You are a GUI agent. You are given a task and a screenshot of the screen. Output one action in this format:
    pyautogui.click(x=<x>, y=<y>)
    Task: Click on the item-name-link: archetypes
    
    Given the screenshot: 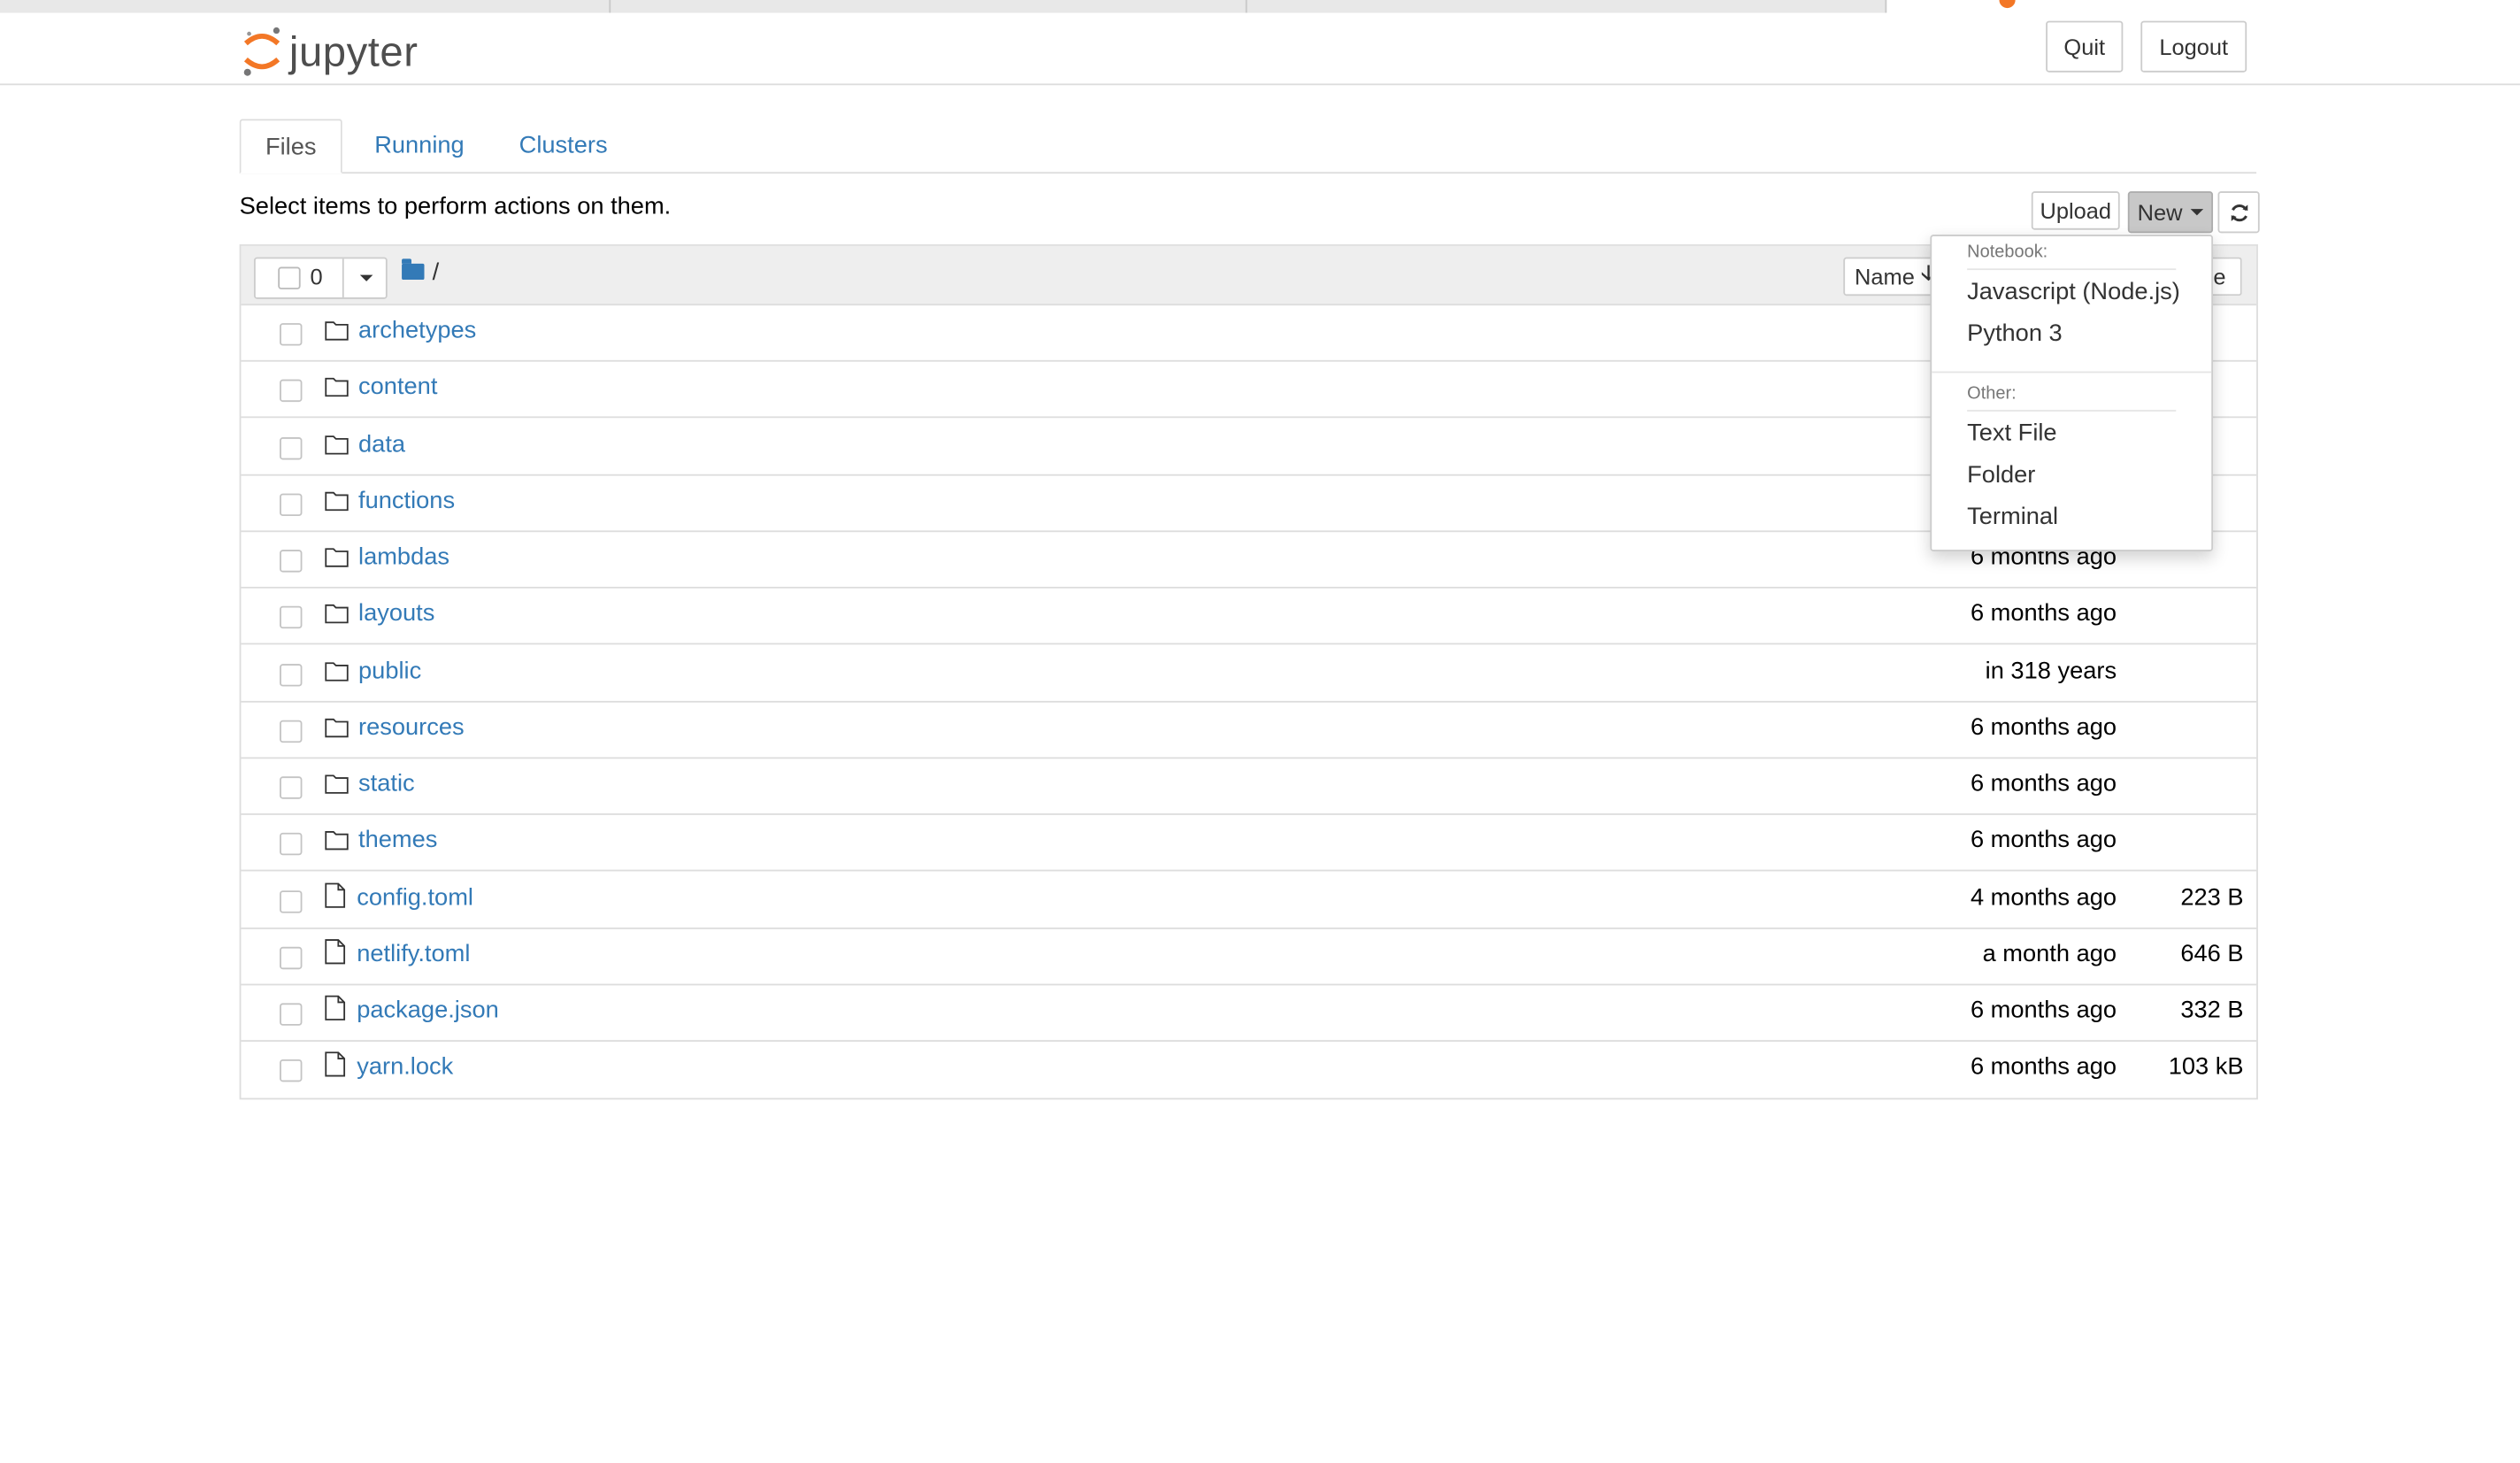 What is the action you would take?
    pyautogui.click(x=417, y=331)
    